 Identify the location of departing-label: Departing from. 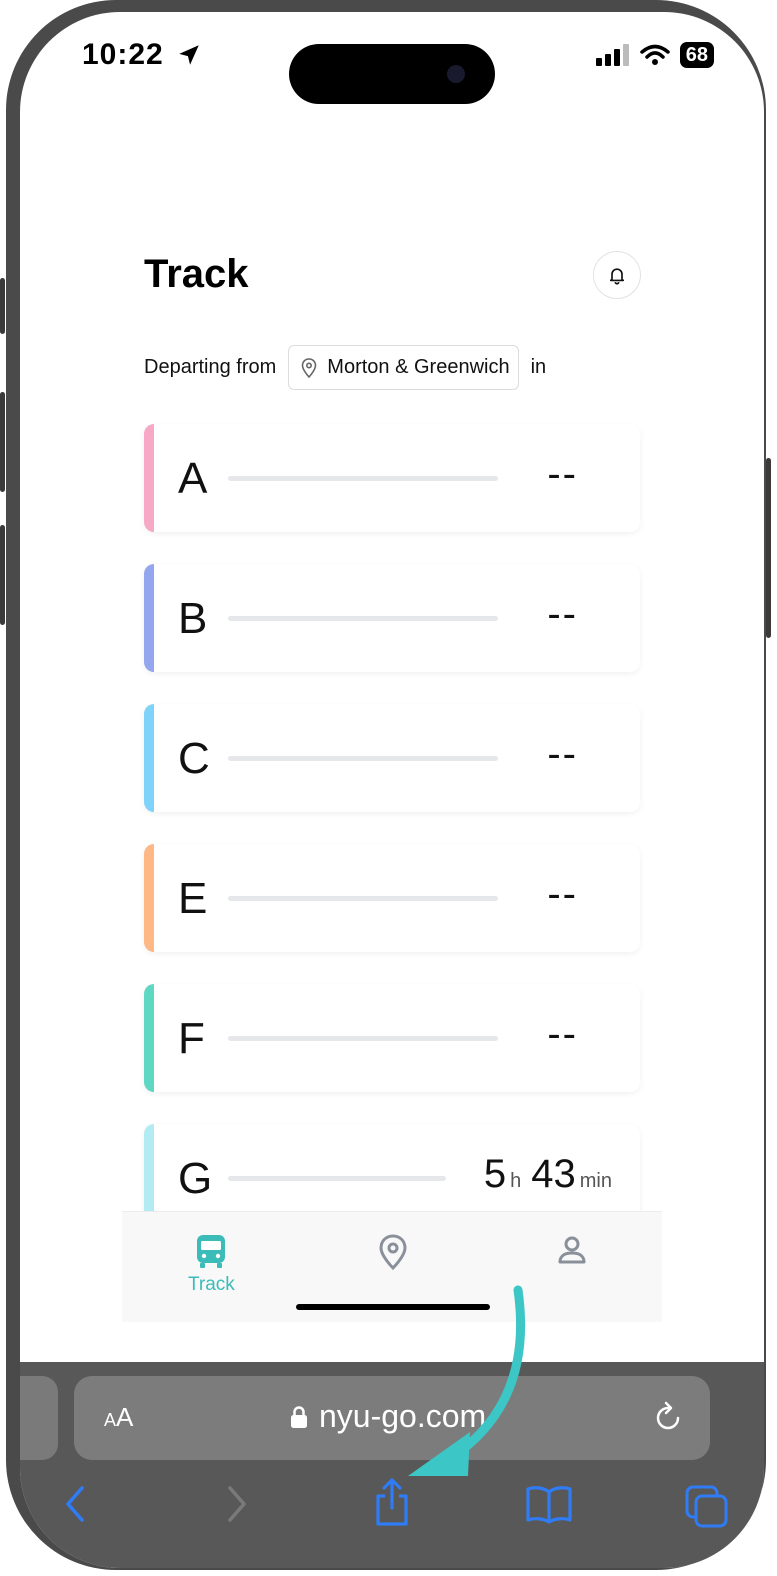
(210, 367).